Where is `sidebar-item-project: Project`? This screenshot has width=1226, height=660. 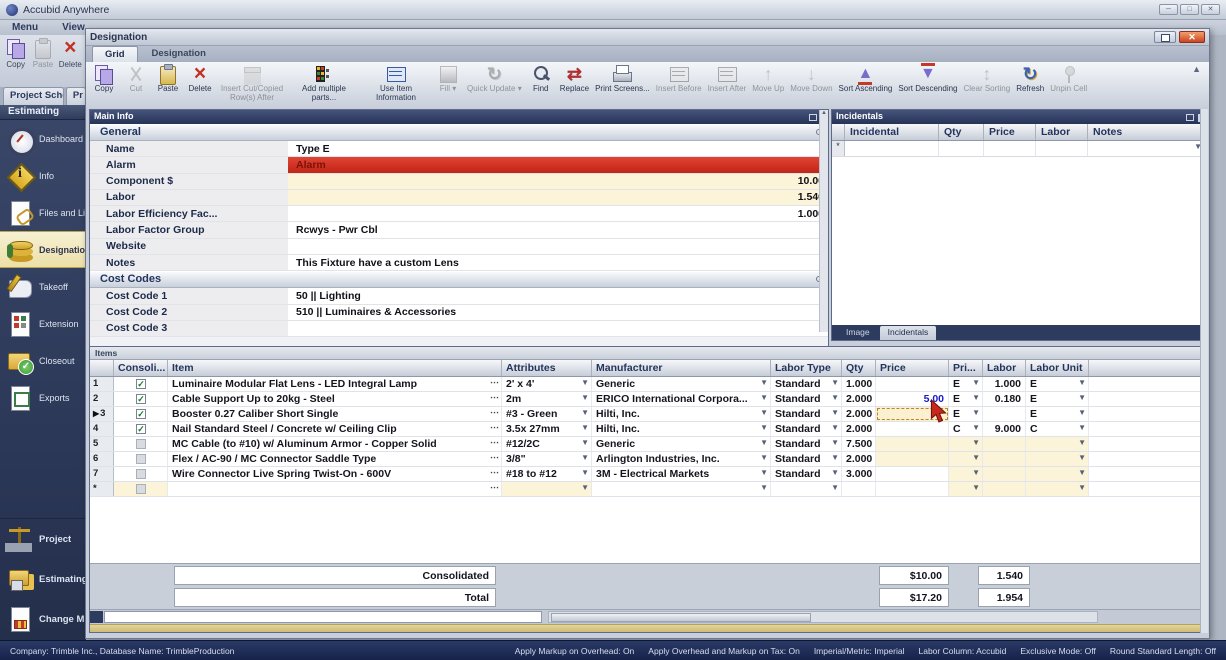
sidebar-item-project: Project is located at coordinates (43, 539).